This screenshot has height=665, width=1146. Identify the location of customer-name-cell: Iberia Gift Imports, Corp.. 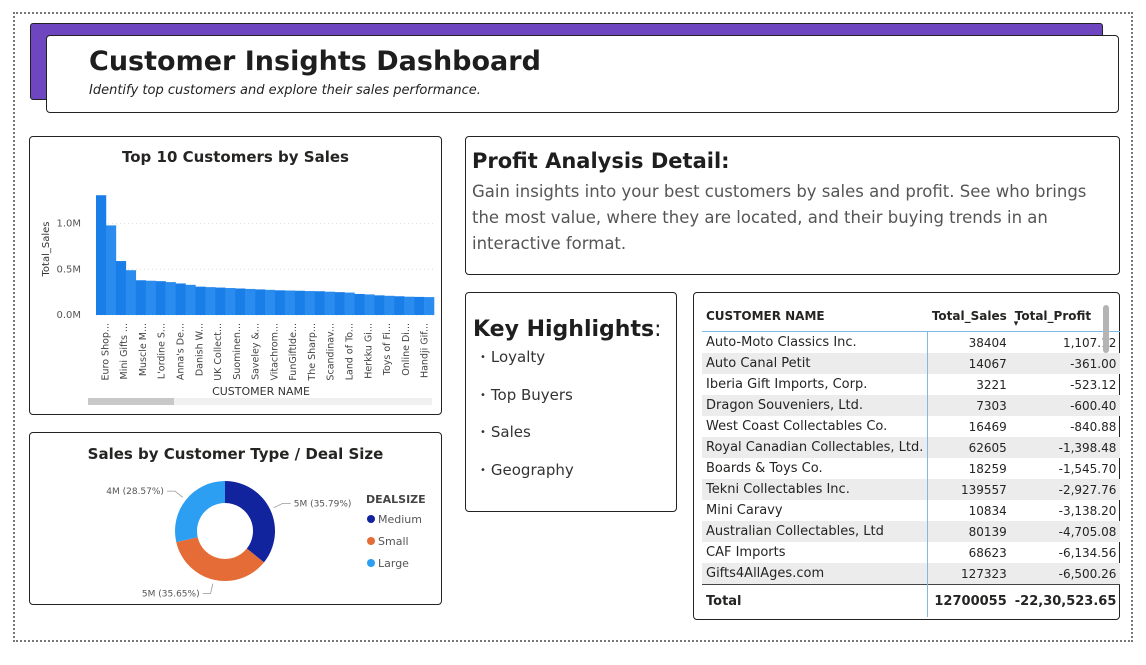
(815, 384).